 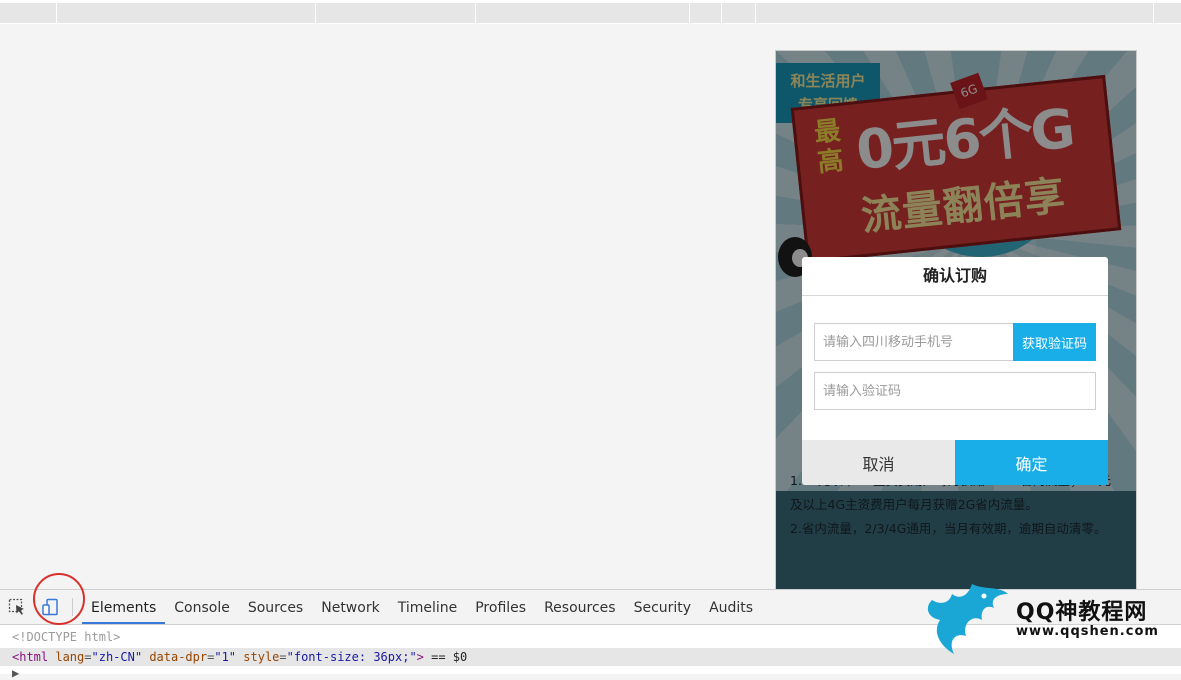 What do you see at coordinates (59, 599) in the screenshot?
I see `annotation-circle` at bounding box center [59, 599].